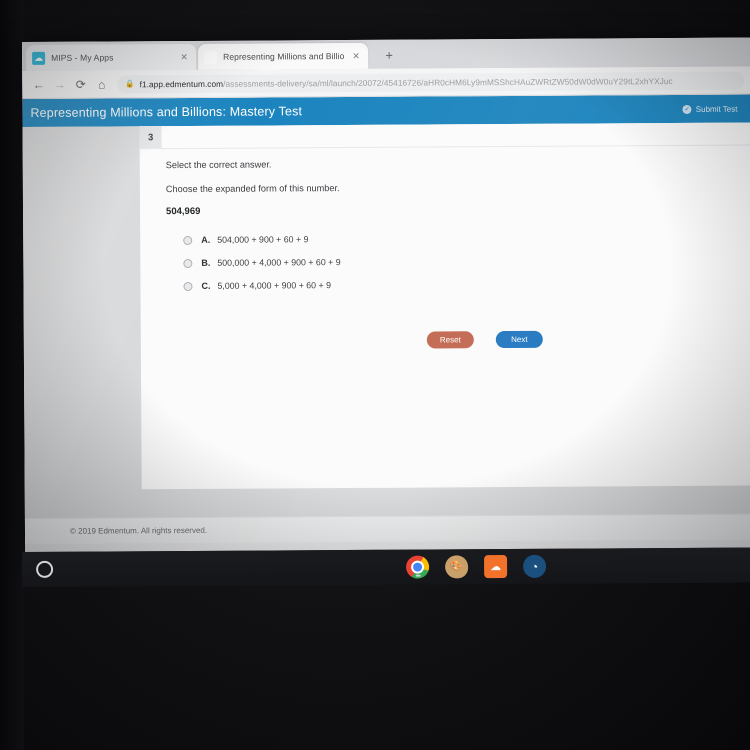 The width and height of the screenshot is (750, 750). What do you see at coordinates (206, 285) in the screenshot?
I see `answer-option-letter: C.` at bounding box center [206, 285].